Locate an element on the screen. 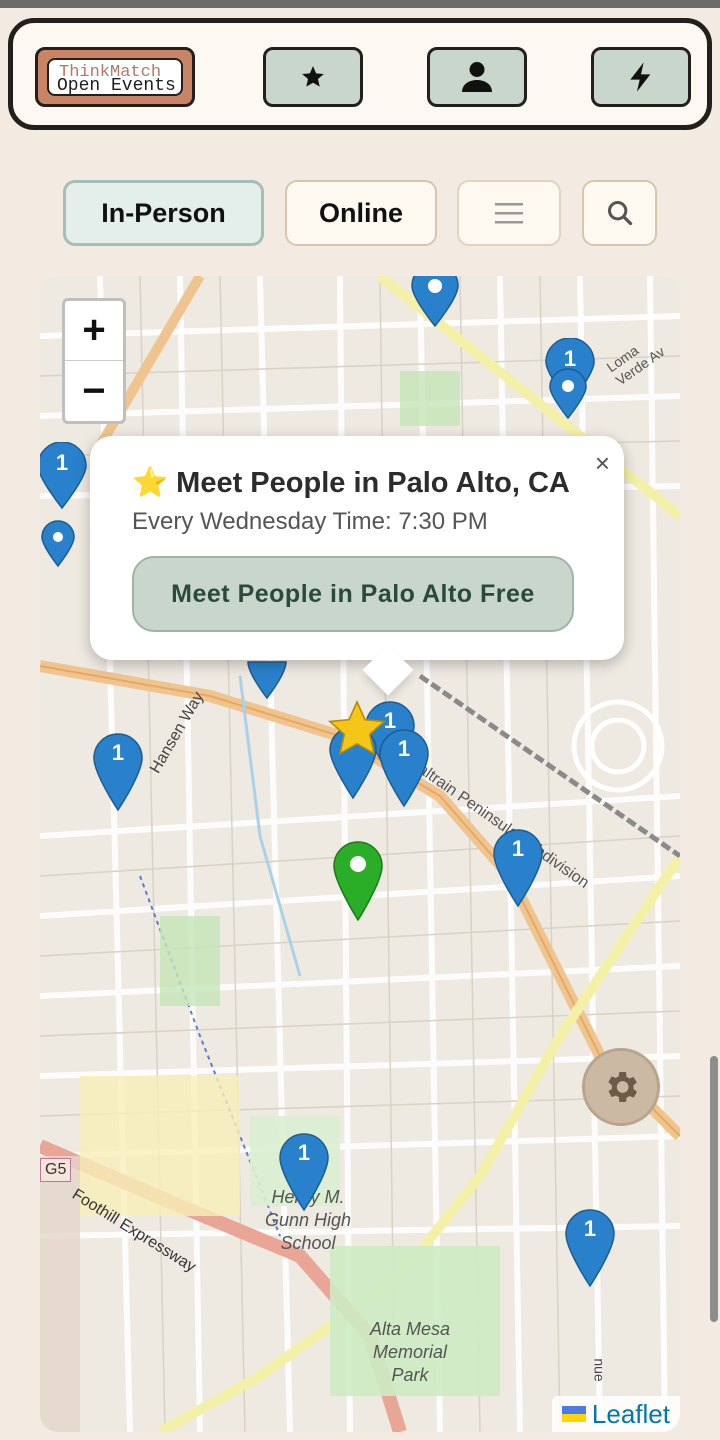 This screenshot has width=720, height=1440. in-person-tab: In-Person is located at coordinates (163, 213).